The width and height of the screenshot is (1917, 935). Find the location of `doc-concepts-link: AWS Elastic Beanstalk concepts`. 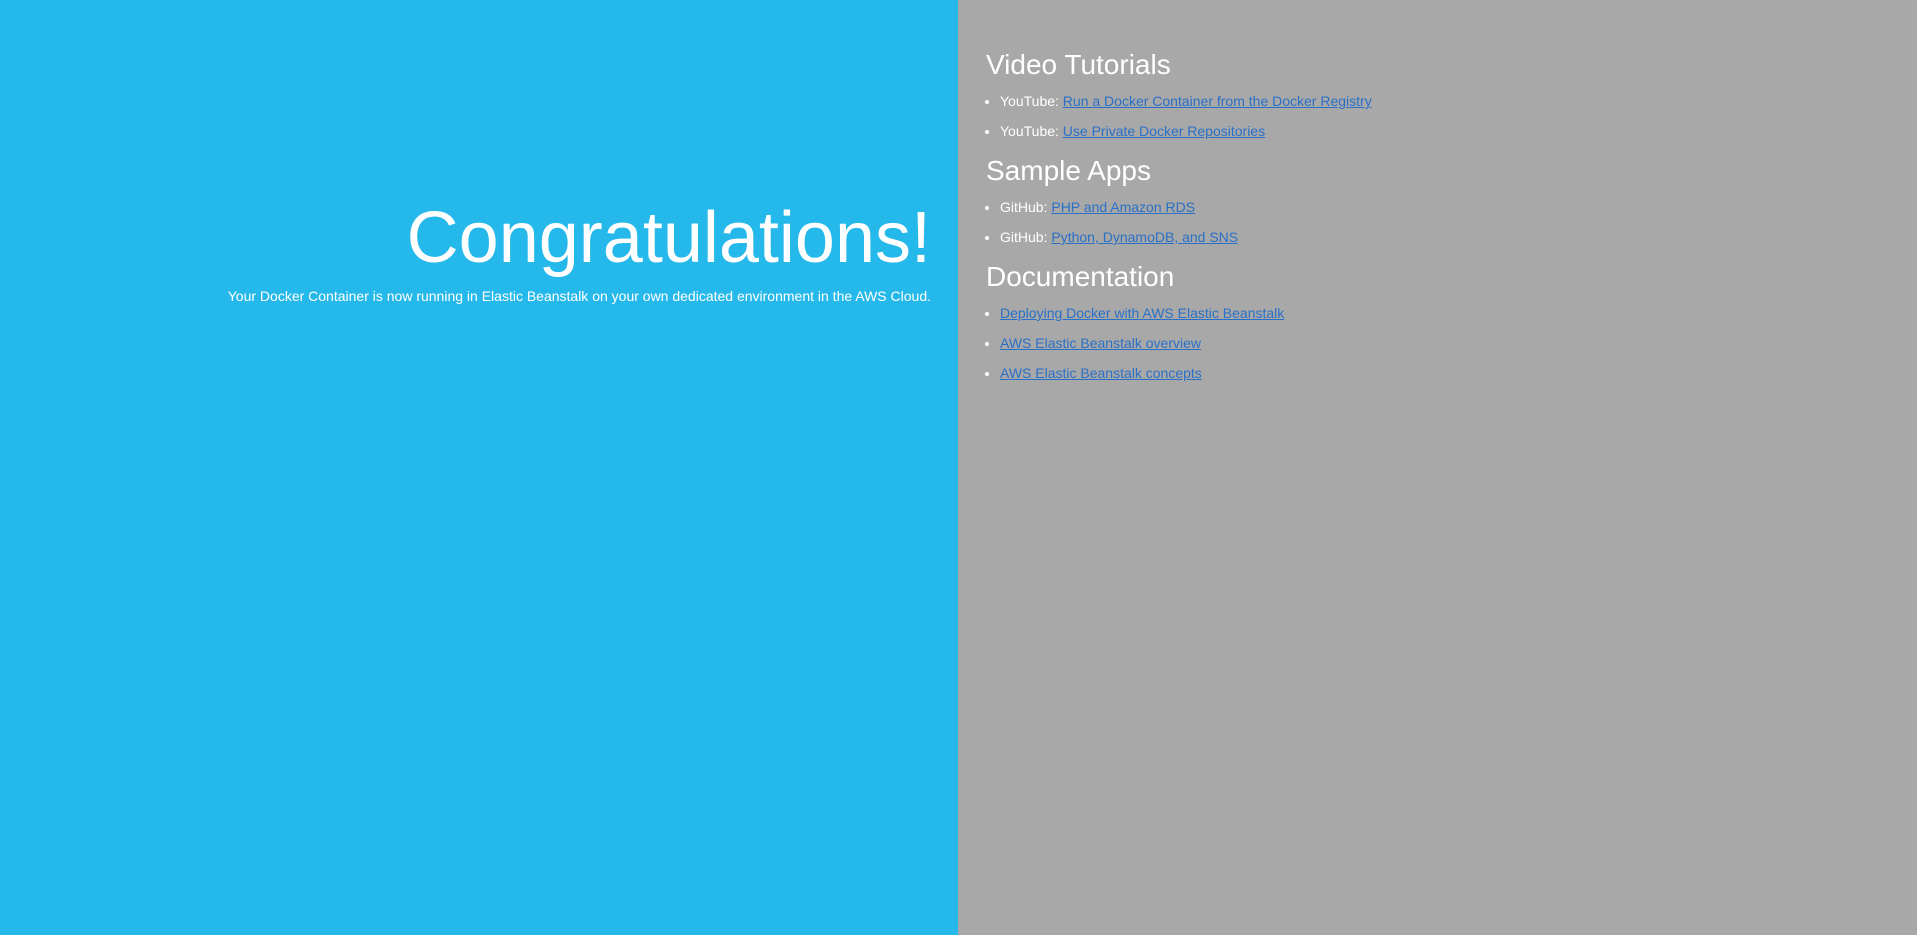

doc-concepts-link: AWS Elastic Beanstalk concepts is located at coordinates (1101, 373).